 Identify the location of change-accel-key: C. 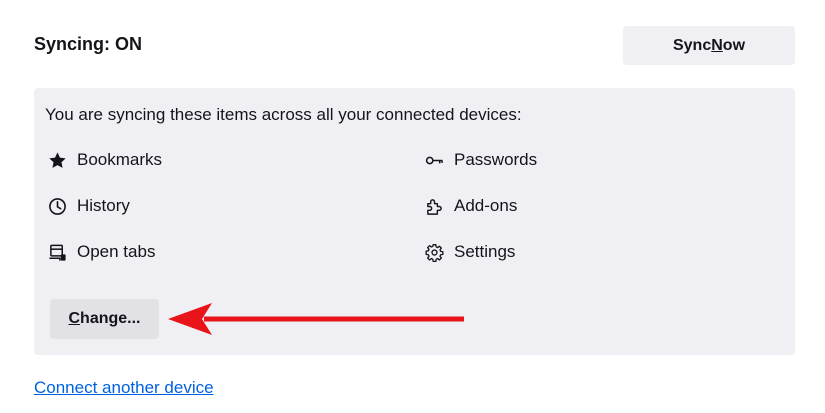
(74, 318).